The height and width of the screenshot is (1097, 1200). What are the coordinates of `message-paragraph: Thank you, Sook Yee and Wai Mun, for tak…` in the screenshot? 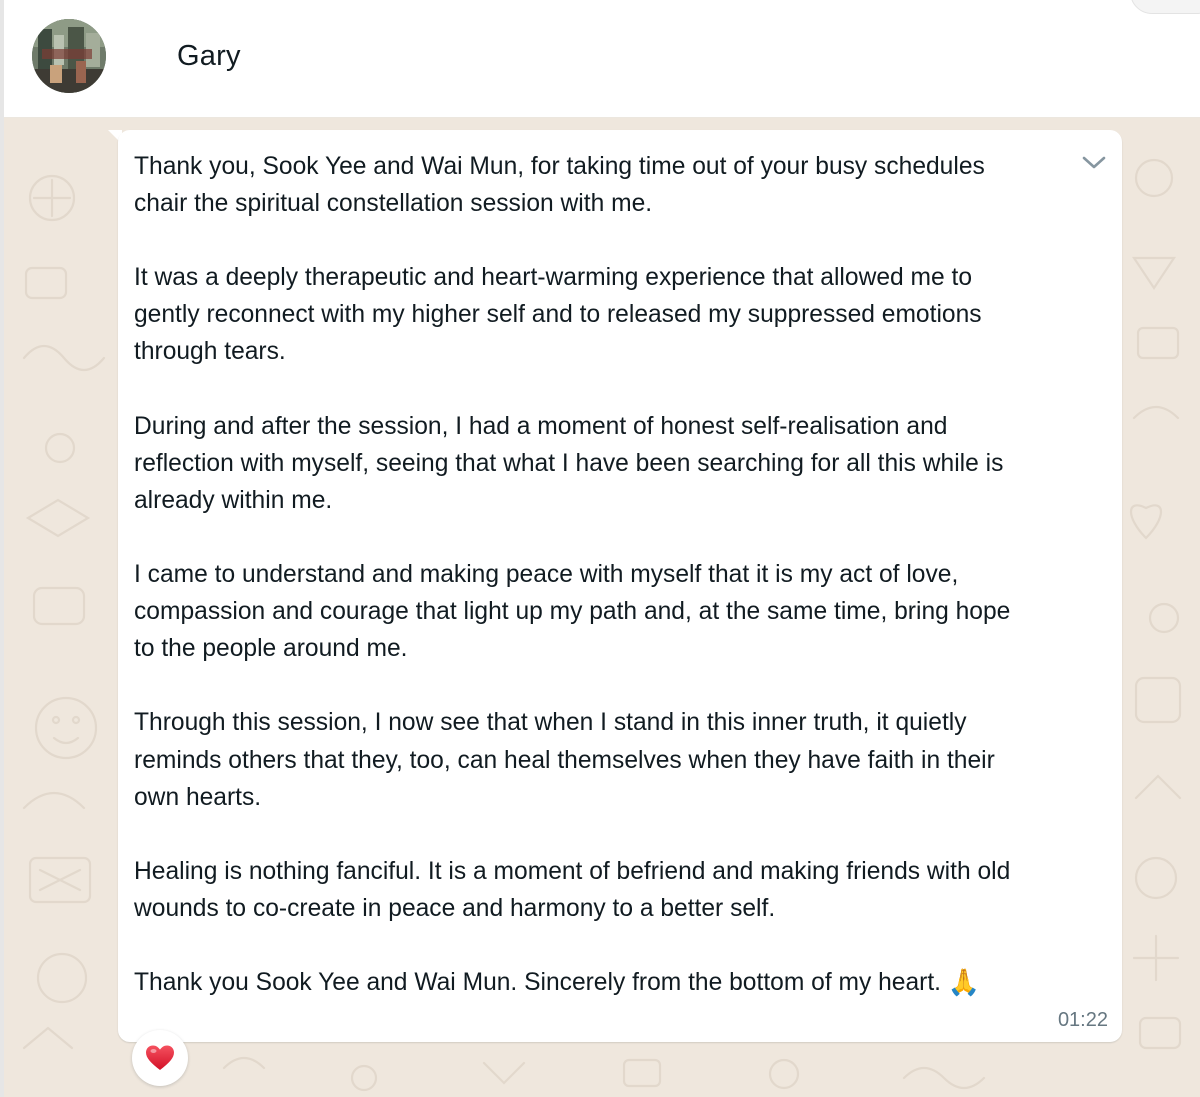 It's located at (626, 185).